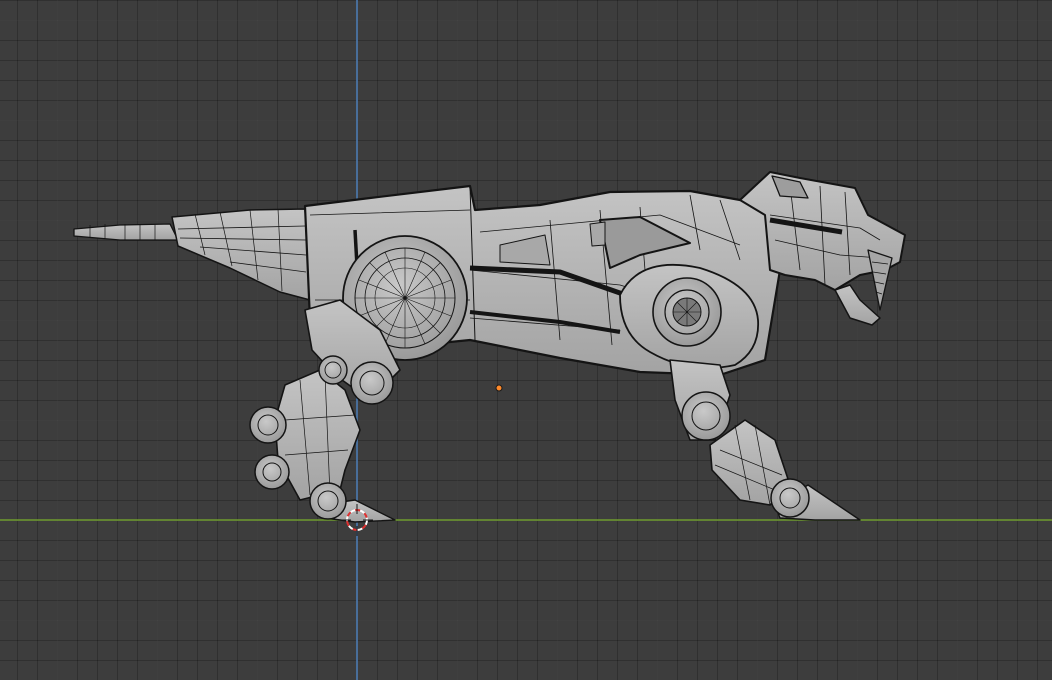 This screenshot has height=680, width=1052. What do you see at coordinates (192, 254) in the screenshot?
I see `tail` at bounding box center [192, 254].